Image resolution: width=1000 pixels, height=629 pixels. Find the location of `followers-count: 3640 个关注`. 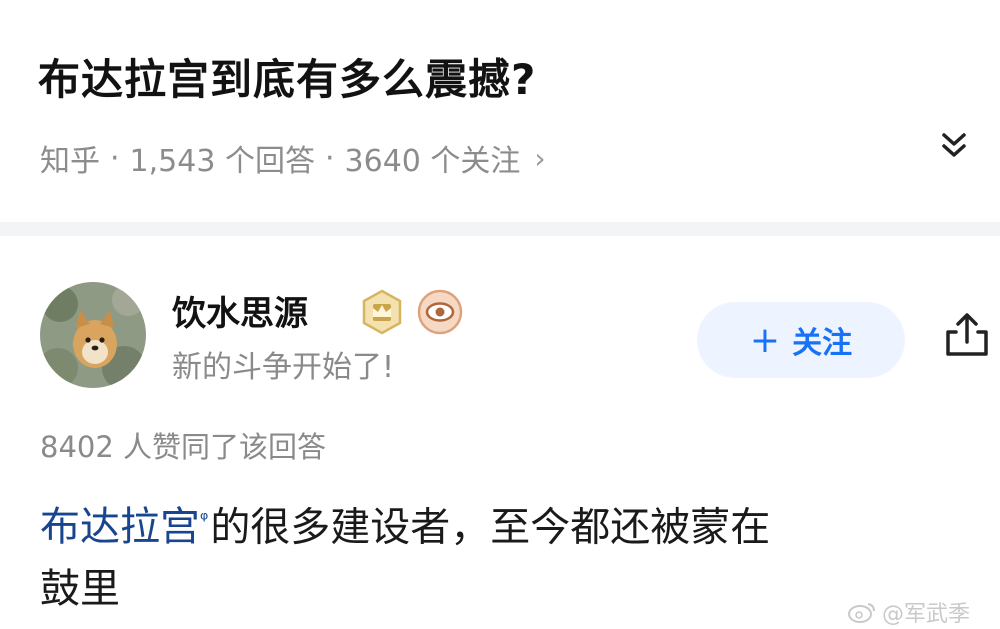

followers-count: 3640 个关注 is located at coordinates (432, 161).